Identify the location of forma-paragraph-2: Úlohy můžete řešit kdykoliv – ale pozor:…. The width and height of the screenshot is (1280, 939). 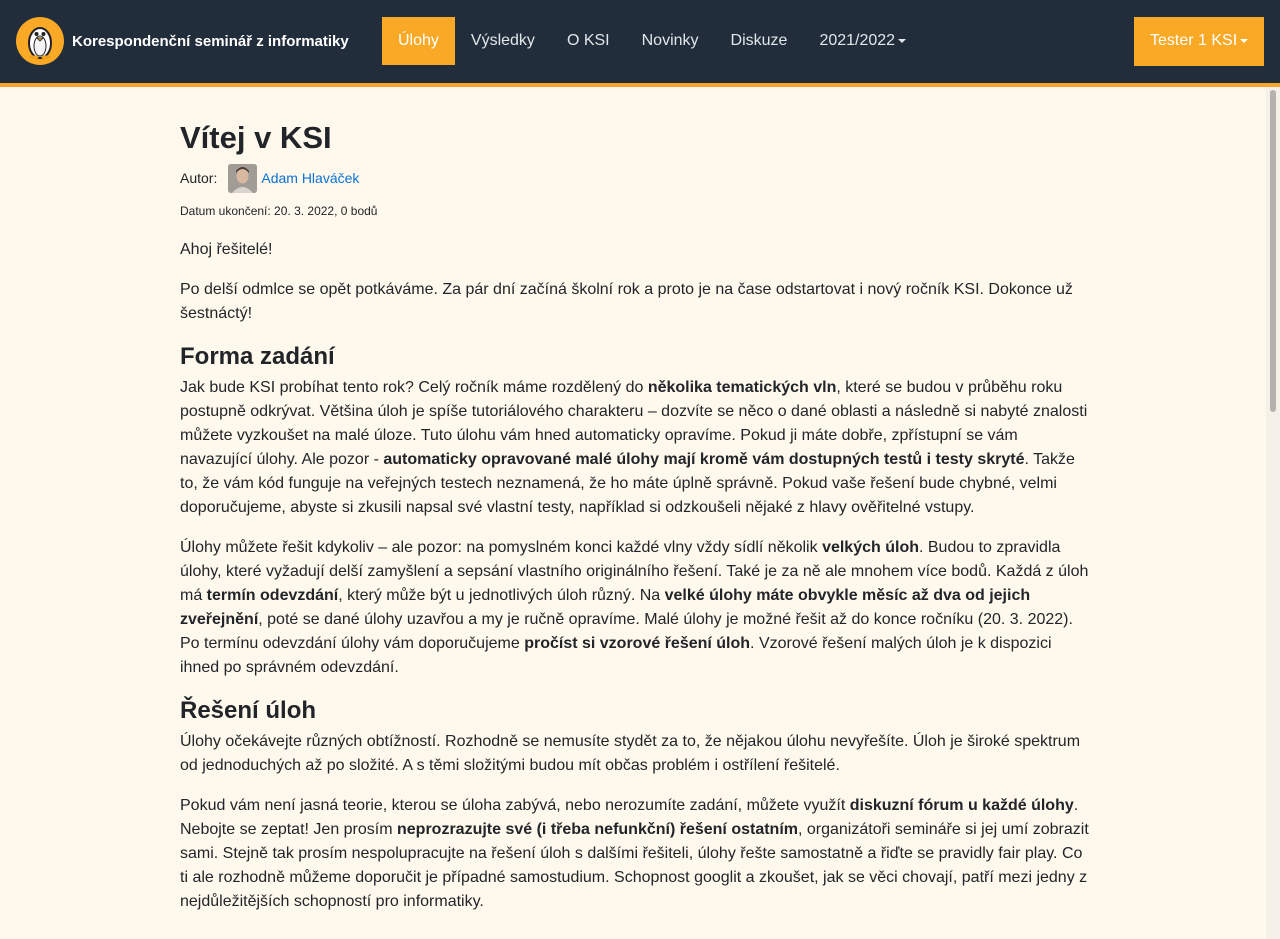
(635, 608).